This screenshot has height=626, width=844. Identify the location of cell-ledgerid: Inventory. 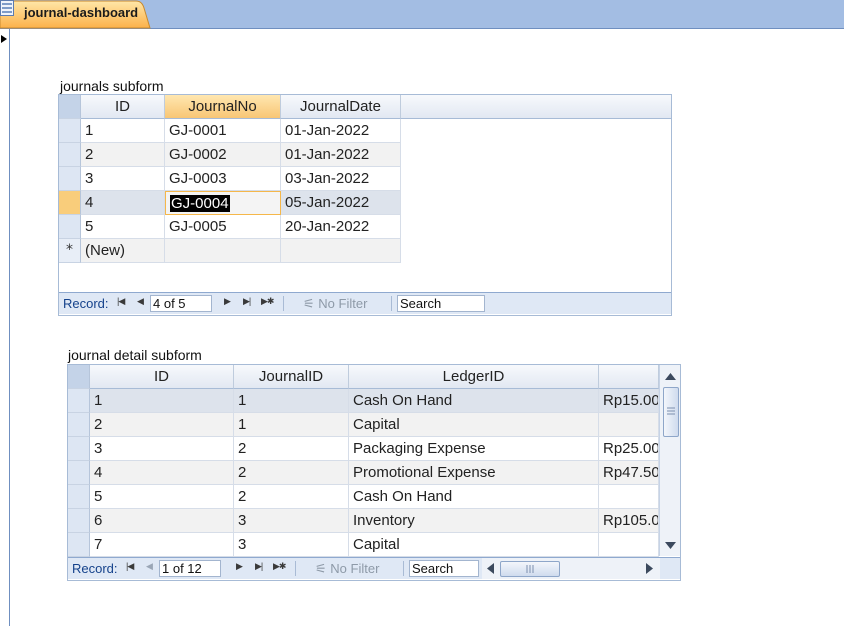
(474, 521).